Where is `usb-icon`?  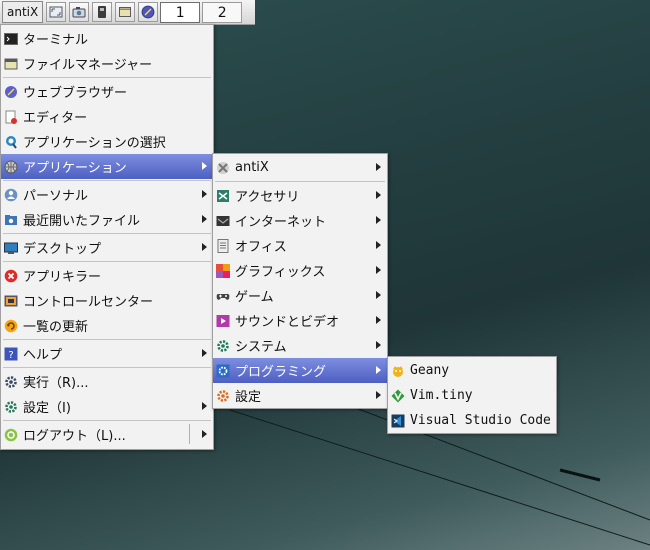
usb-icon is located at coordinates (102, 12).